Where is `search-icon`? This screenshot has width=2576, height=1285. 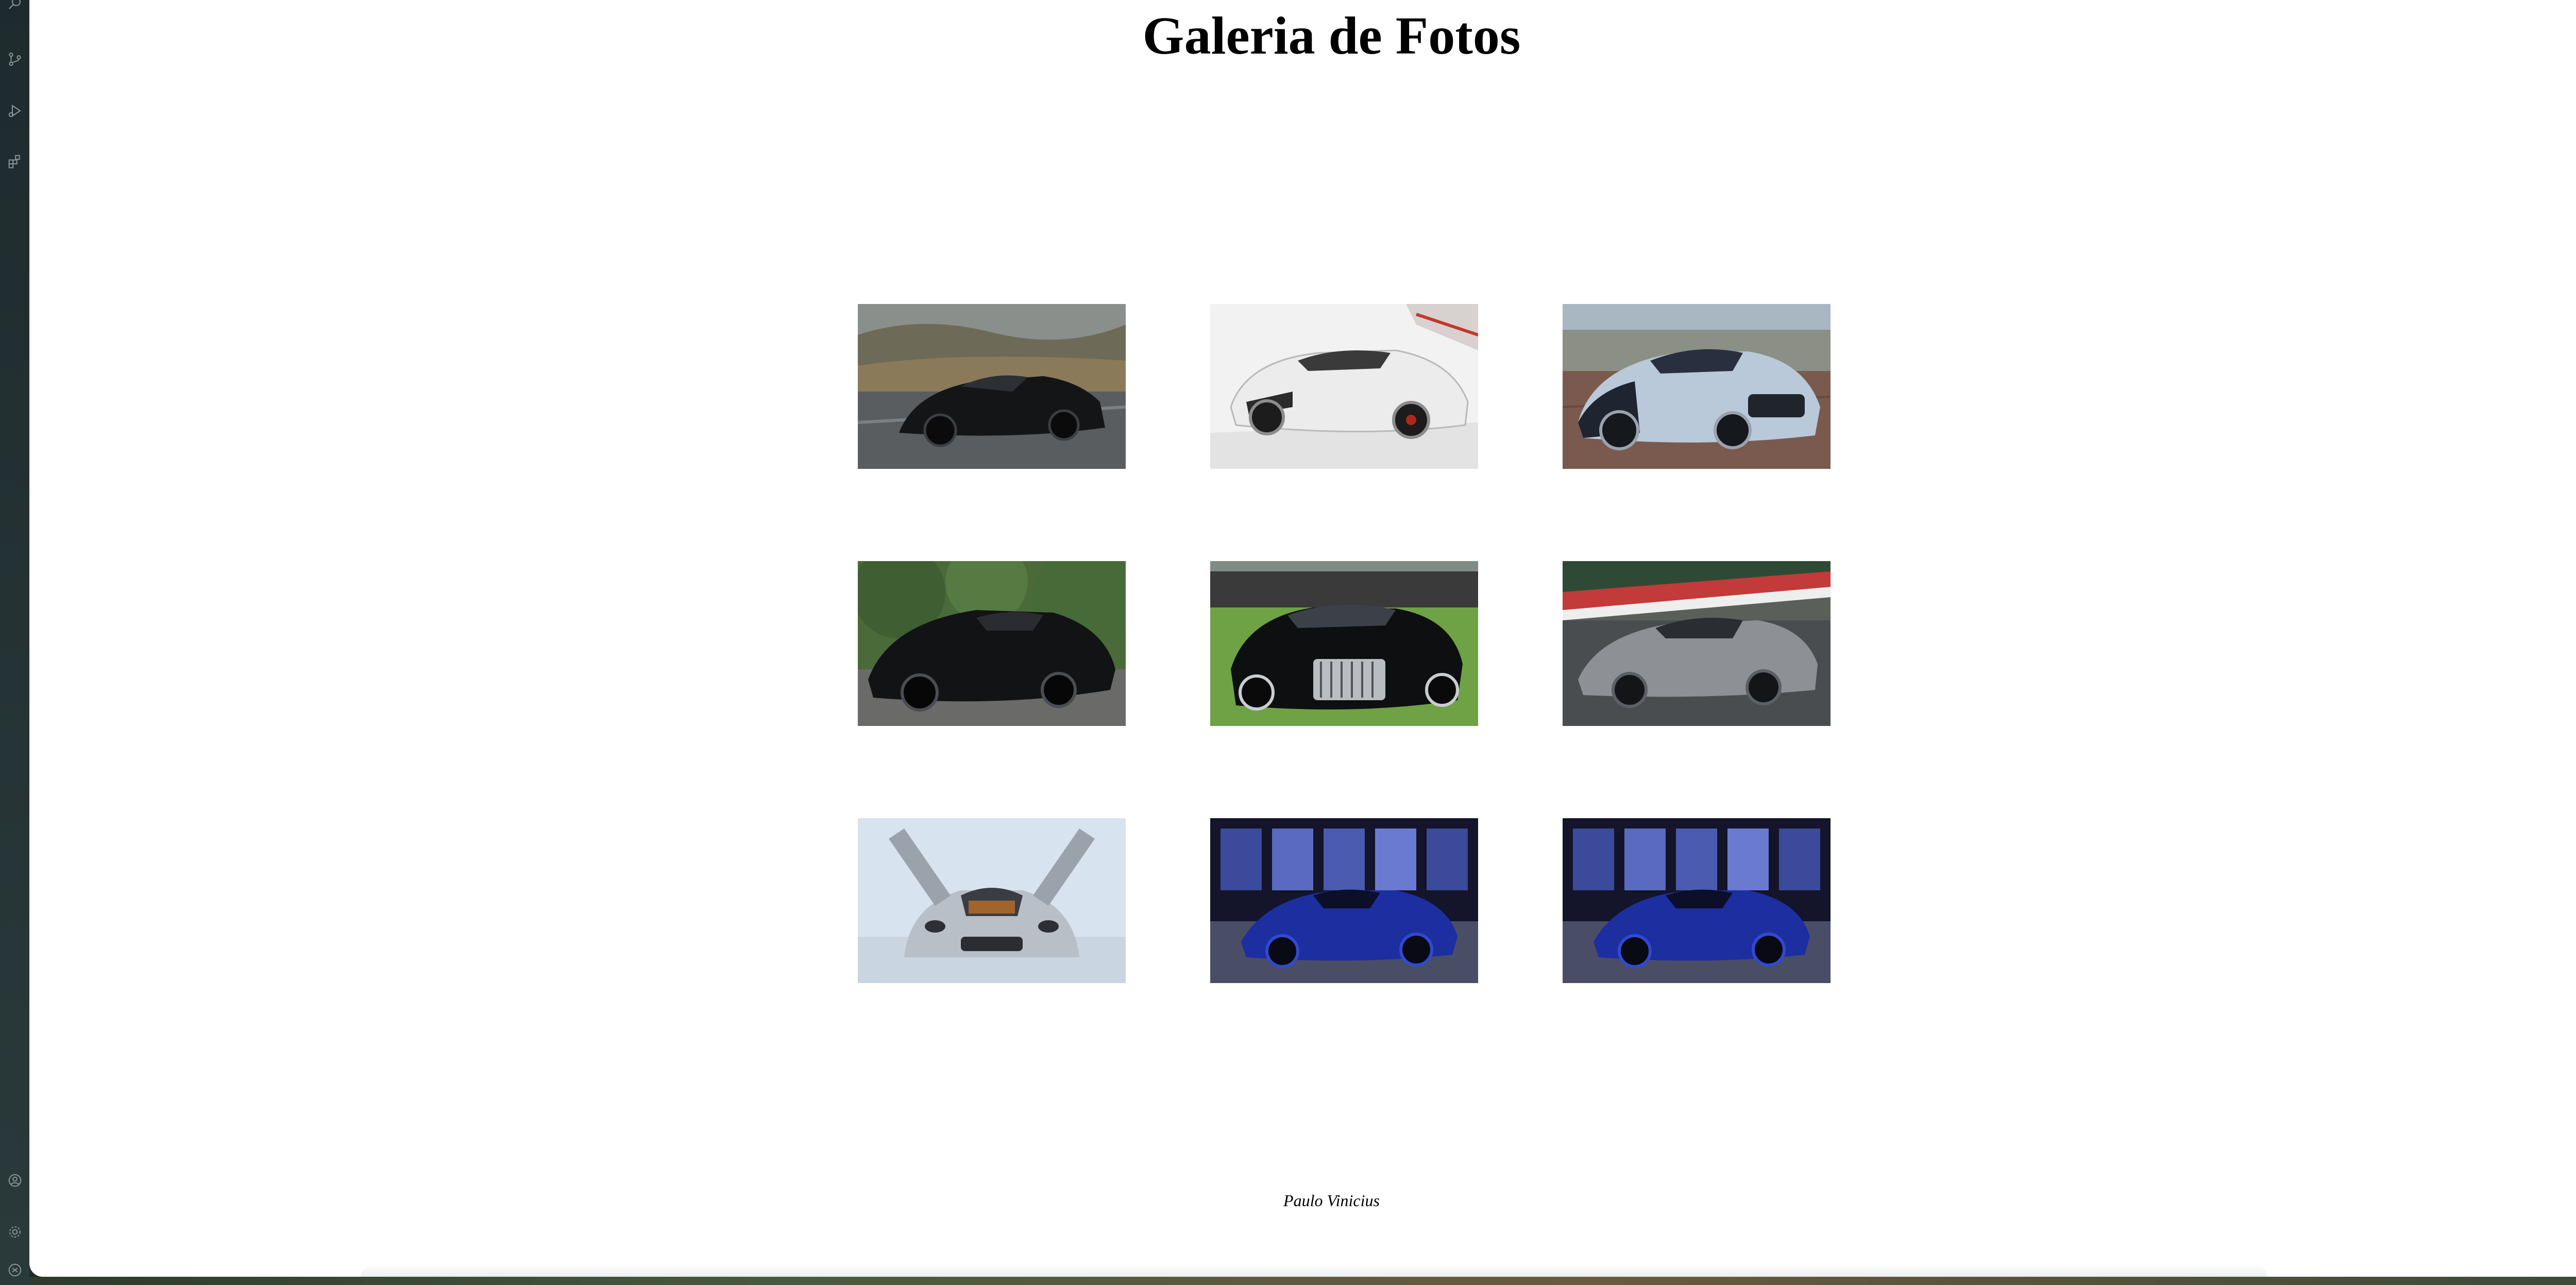
search-icon is located at coordinates (15, 5).